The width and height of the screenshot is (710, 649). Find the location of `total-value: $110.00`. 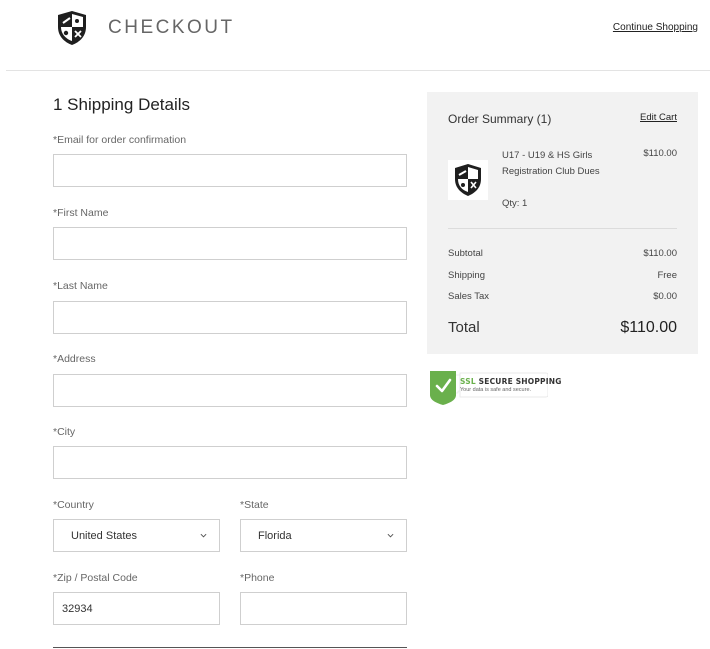

total-value: $110.00 is located at coordinates (648, 327).